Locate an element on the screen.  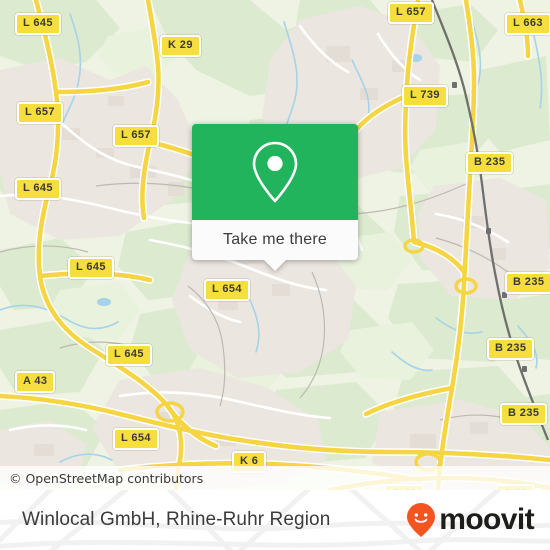
footer-bar: Winlocal GmbH, Rhine-Ruhr Region moovit is located at coordinates (275, 520).